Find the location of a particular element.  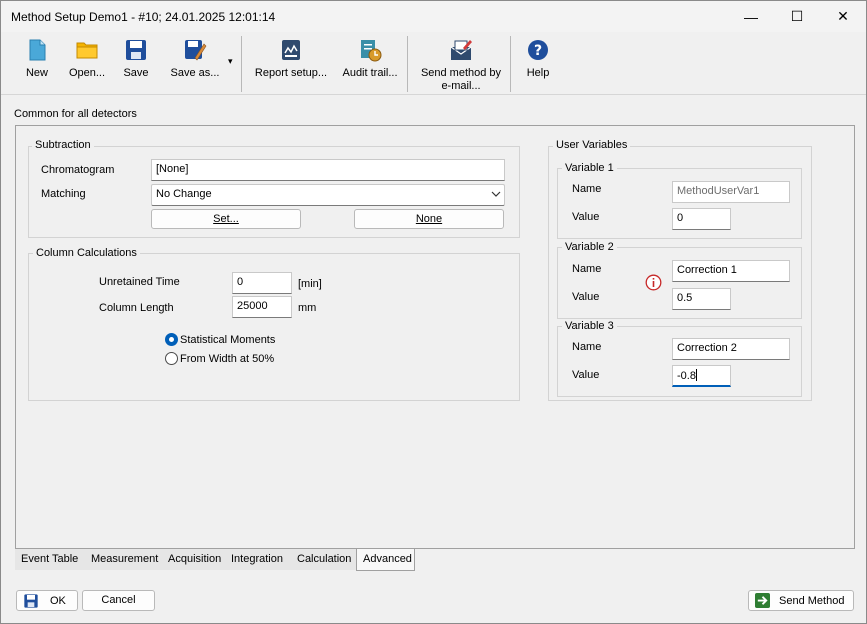

chromatogram-field: [None] is located at coordinates (328, 170).